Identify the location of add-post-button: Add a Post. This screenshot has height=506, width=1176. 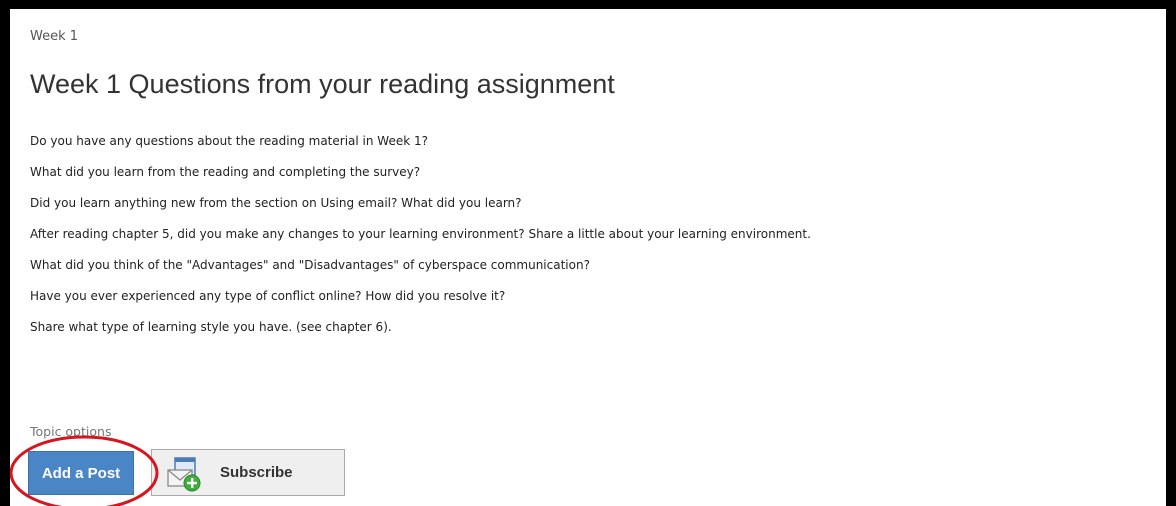
(81, 473).